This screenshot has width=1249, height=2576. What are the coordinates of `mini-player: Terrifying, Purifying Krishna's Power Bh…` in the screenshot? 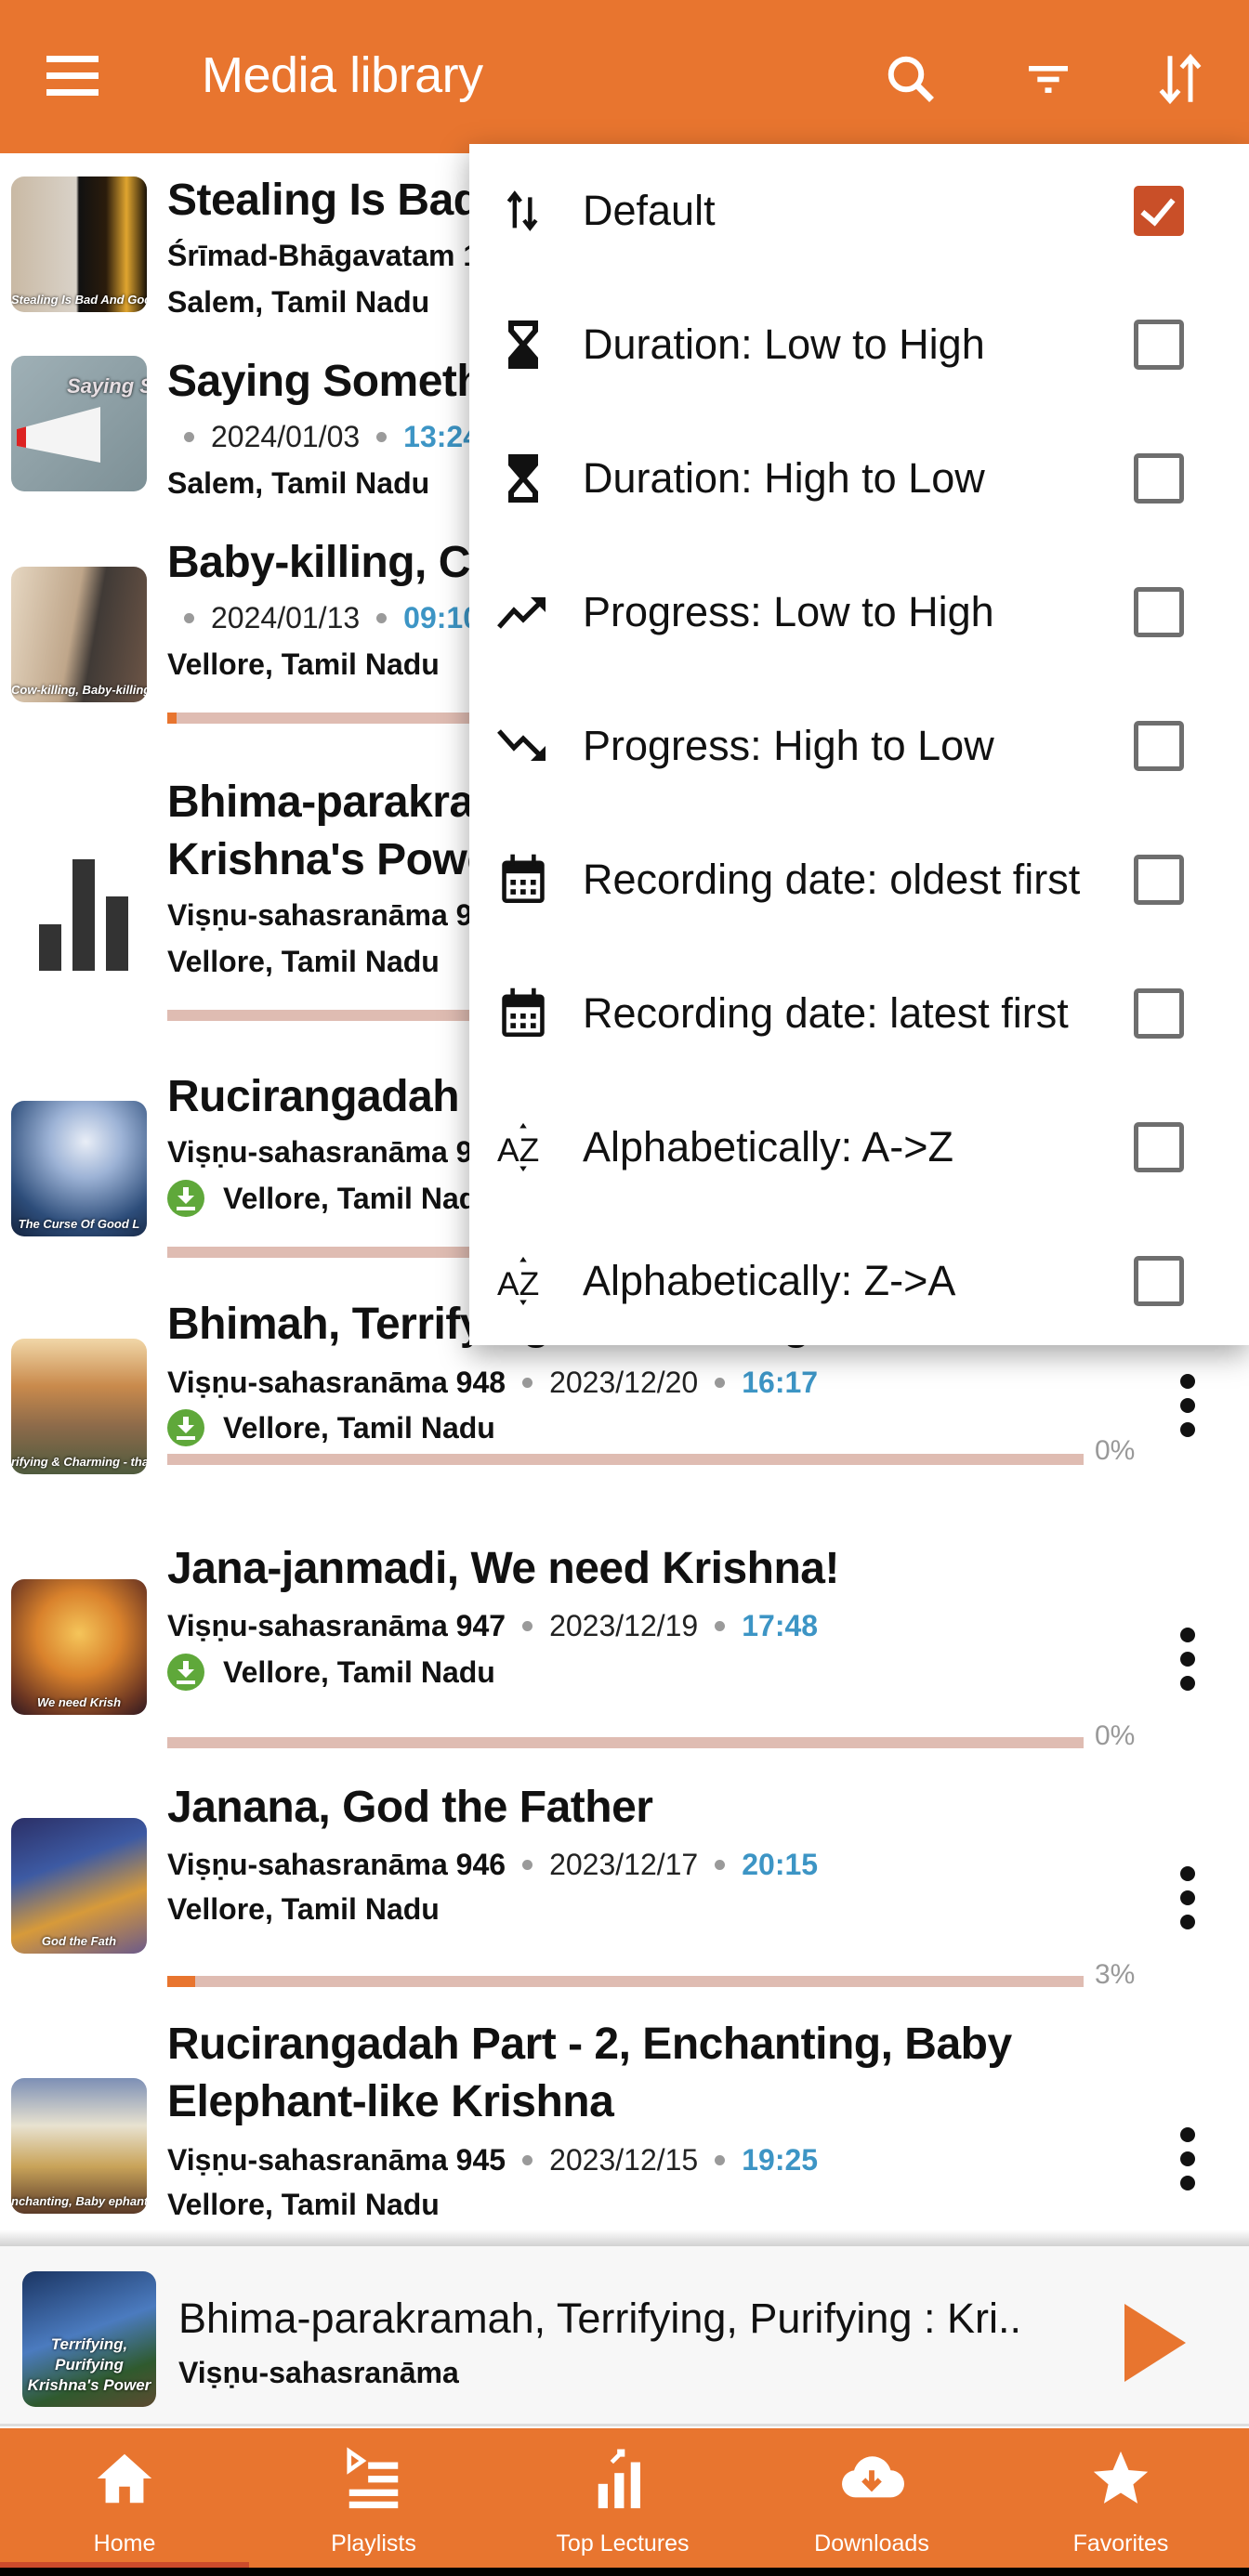 It's located at (624, 2336).